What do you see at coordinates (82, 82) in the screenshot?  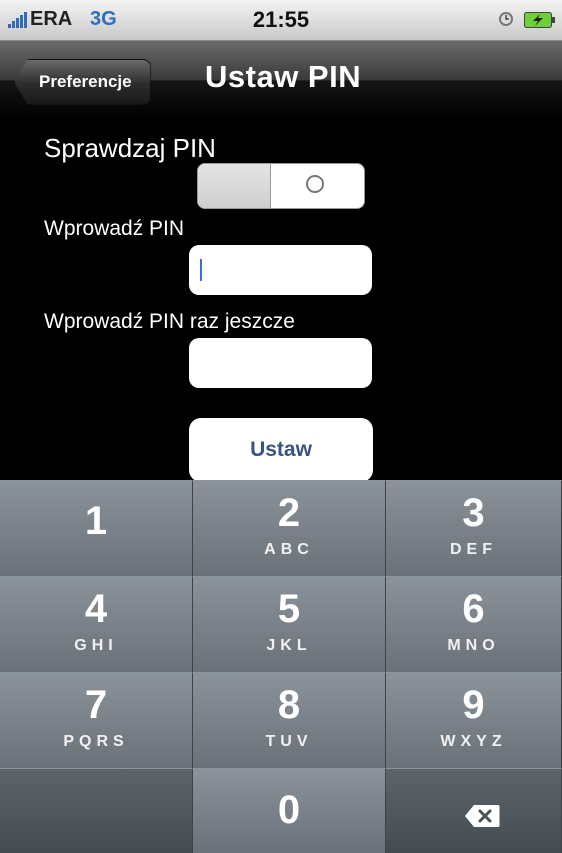 I see `back-button: Preferencje` at bounding box center [82, 82].